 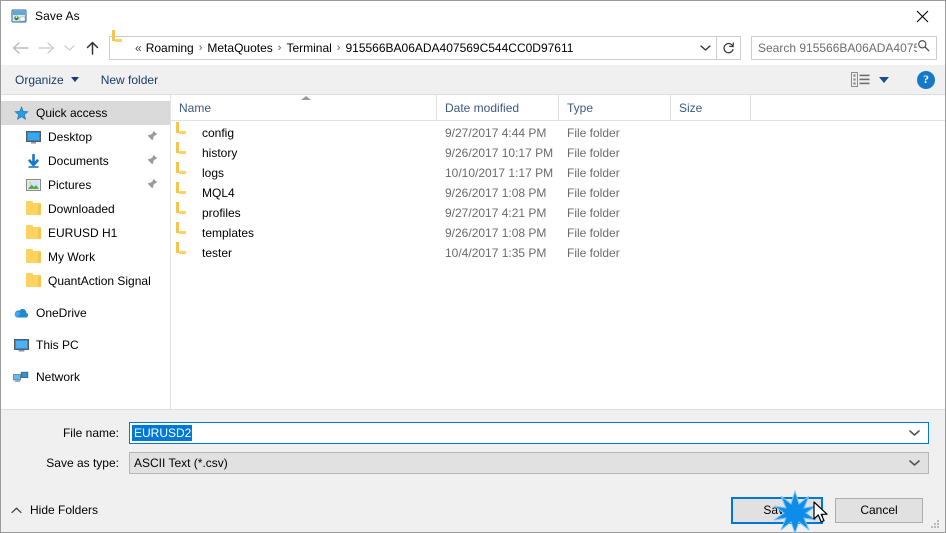 What do you see at coordinates (691, 108) in the screenshot?
I see `column-header-label: Size` at bounding box center [691, 108].